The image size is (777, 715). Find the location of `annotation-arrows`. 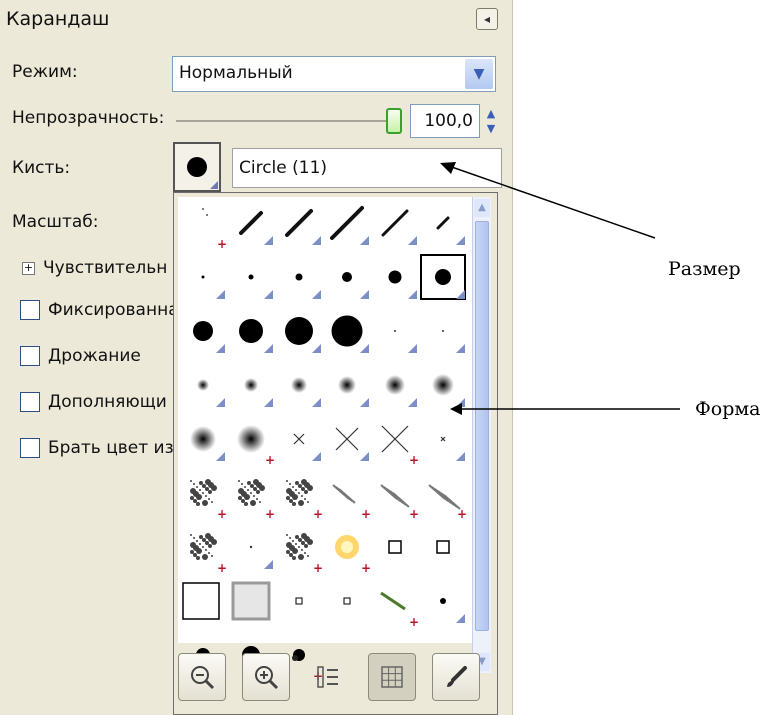

annotation-arrows is located at coordinates (560, 288).